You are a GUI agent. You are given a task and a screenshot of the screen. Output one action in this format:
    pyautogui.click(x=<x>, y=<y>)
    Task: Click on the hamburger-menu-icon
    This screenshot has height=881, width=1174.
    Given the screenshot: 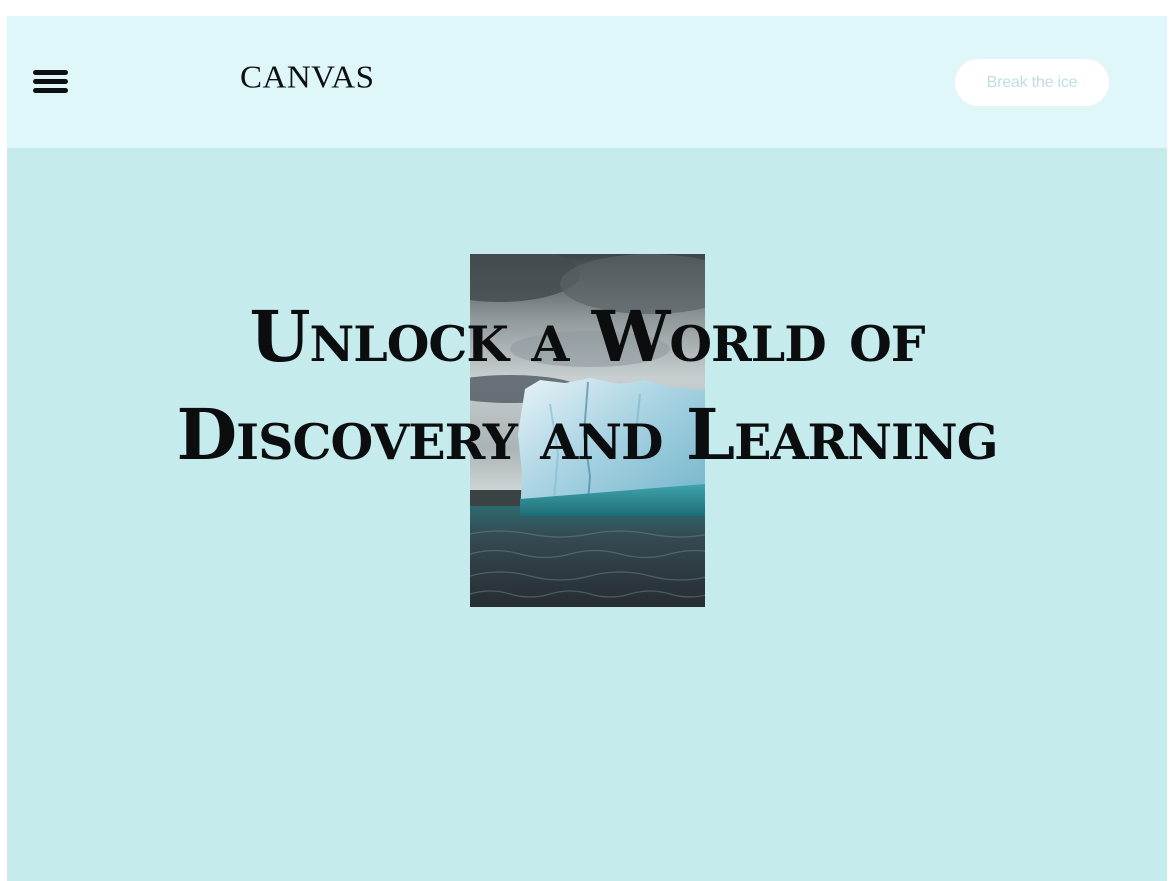 What is the action you would take?
    pyautogui.click(x=51, y=81)
    